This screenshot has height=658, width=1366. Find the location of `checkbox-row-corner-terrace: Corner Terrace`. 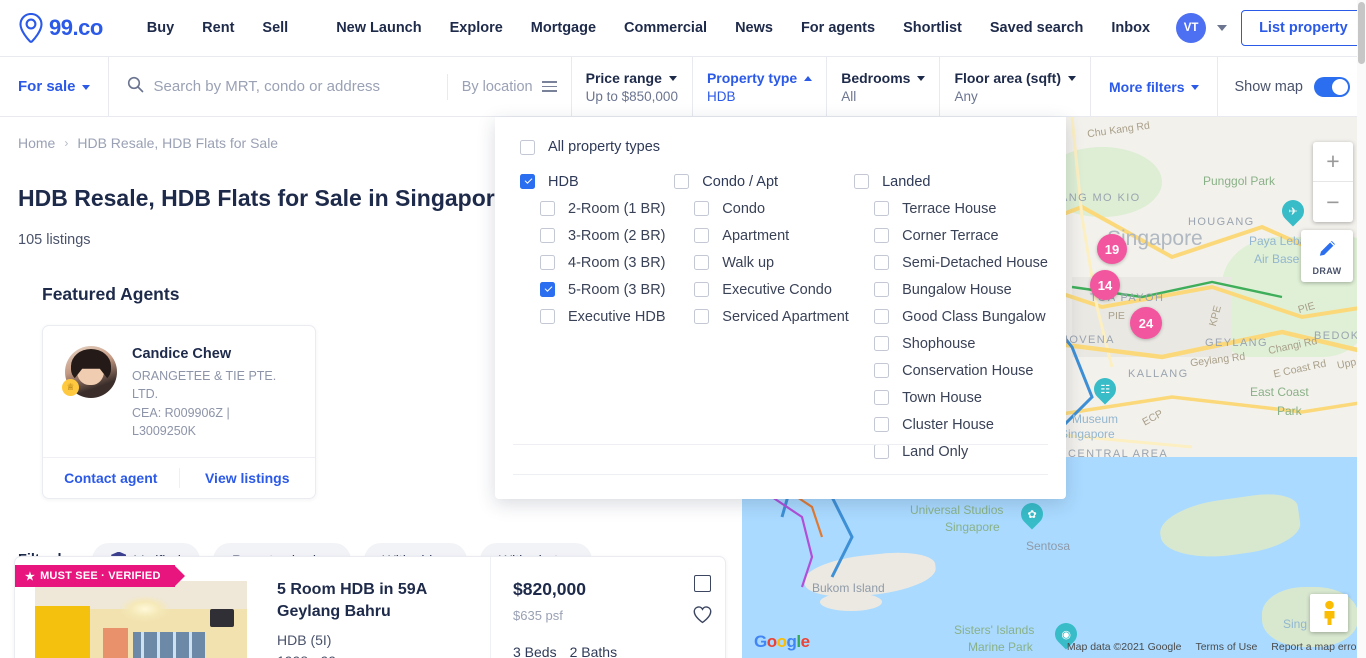

checkbox-row-corner-terrace: Corner Terrace is located at coordinates (951, 235).